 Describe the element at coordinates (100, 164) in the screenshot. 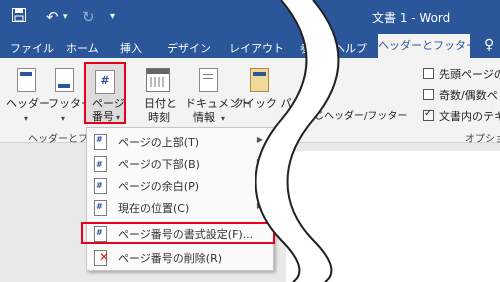

I see `bottom-of-page-icon: #` at that location.